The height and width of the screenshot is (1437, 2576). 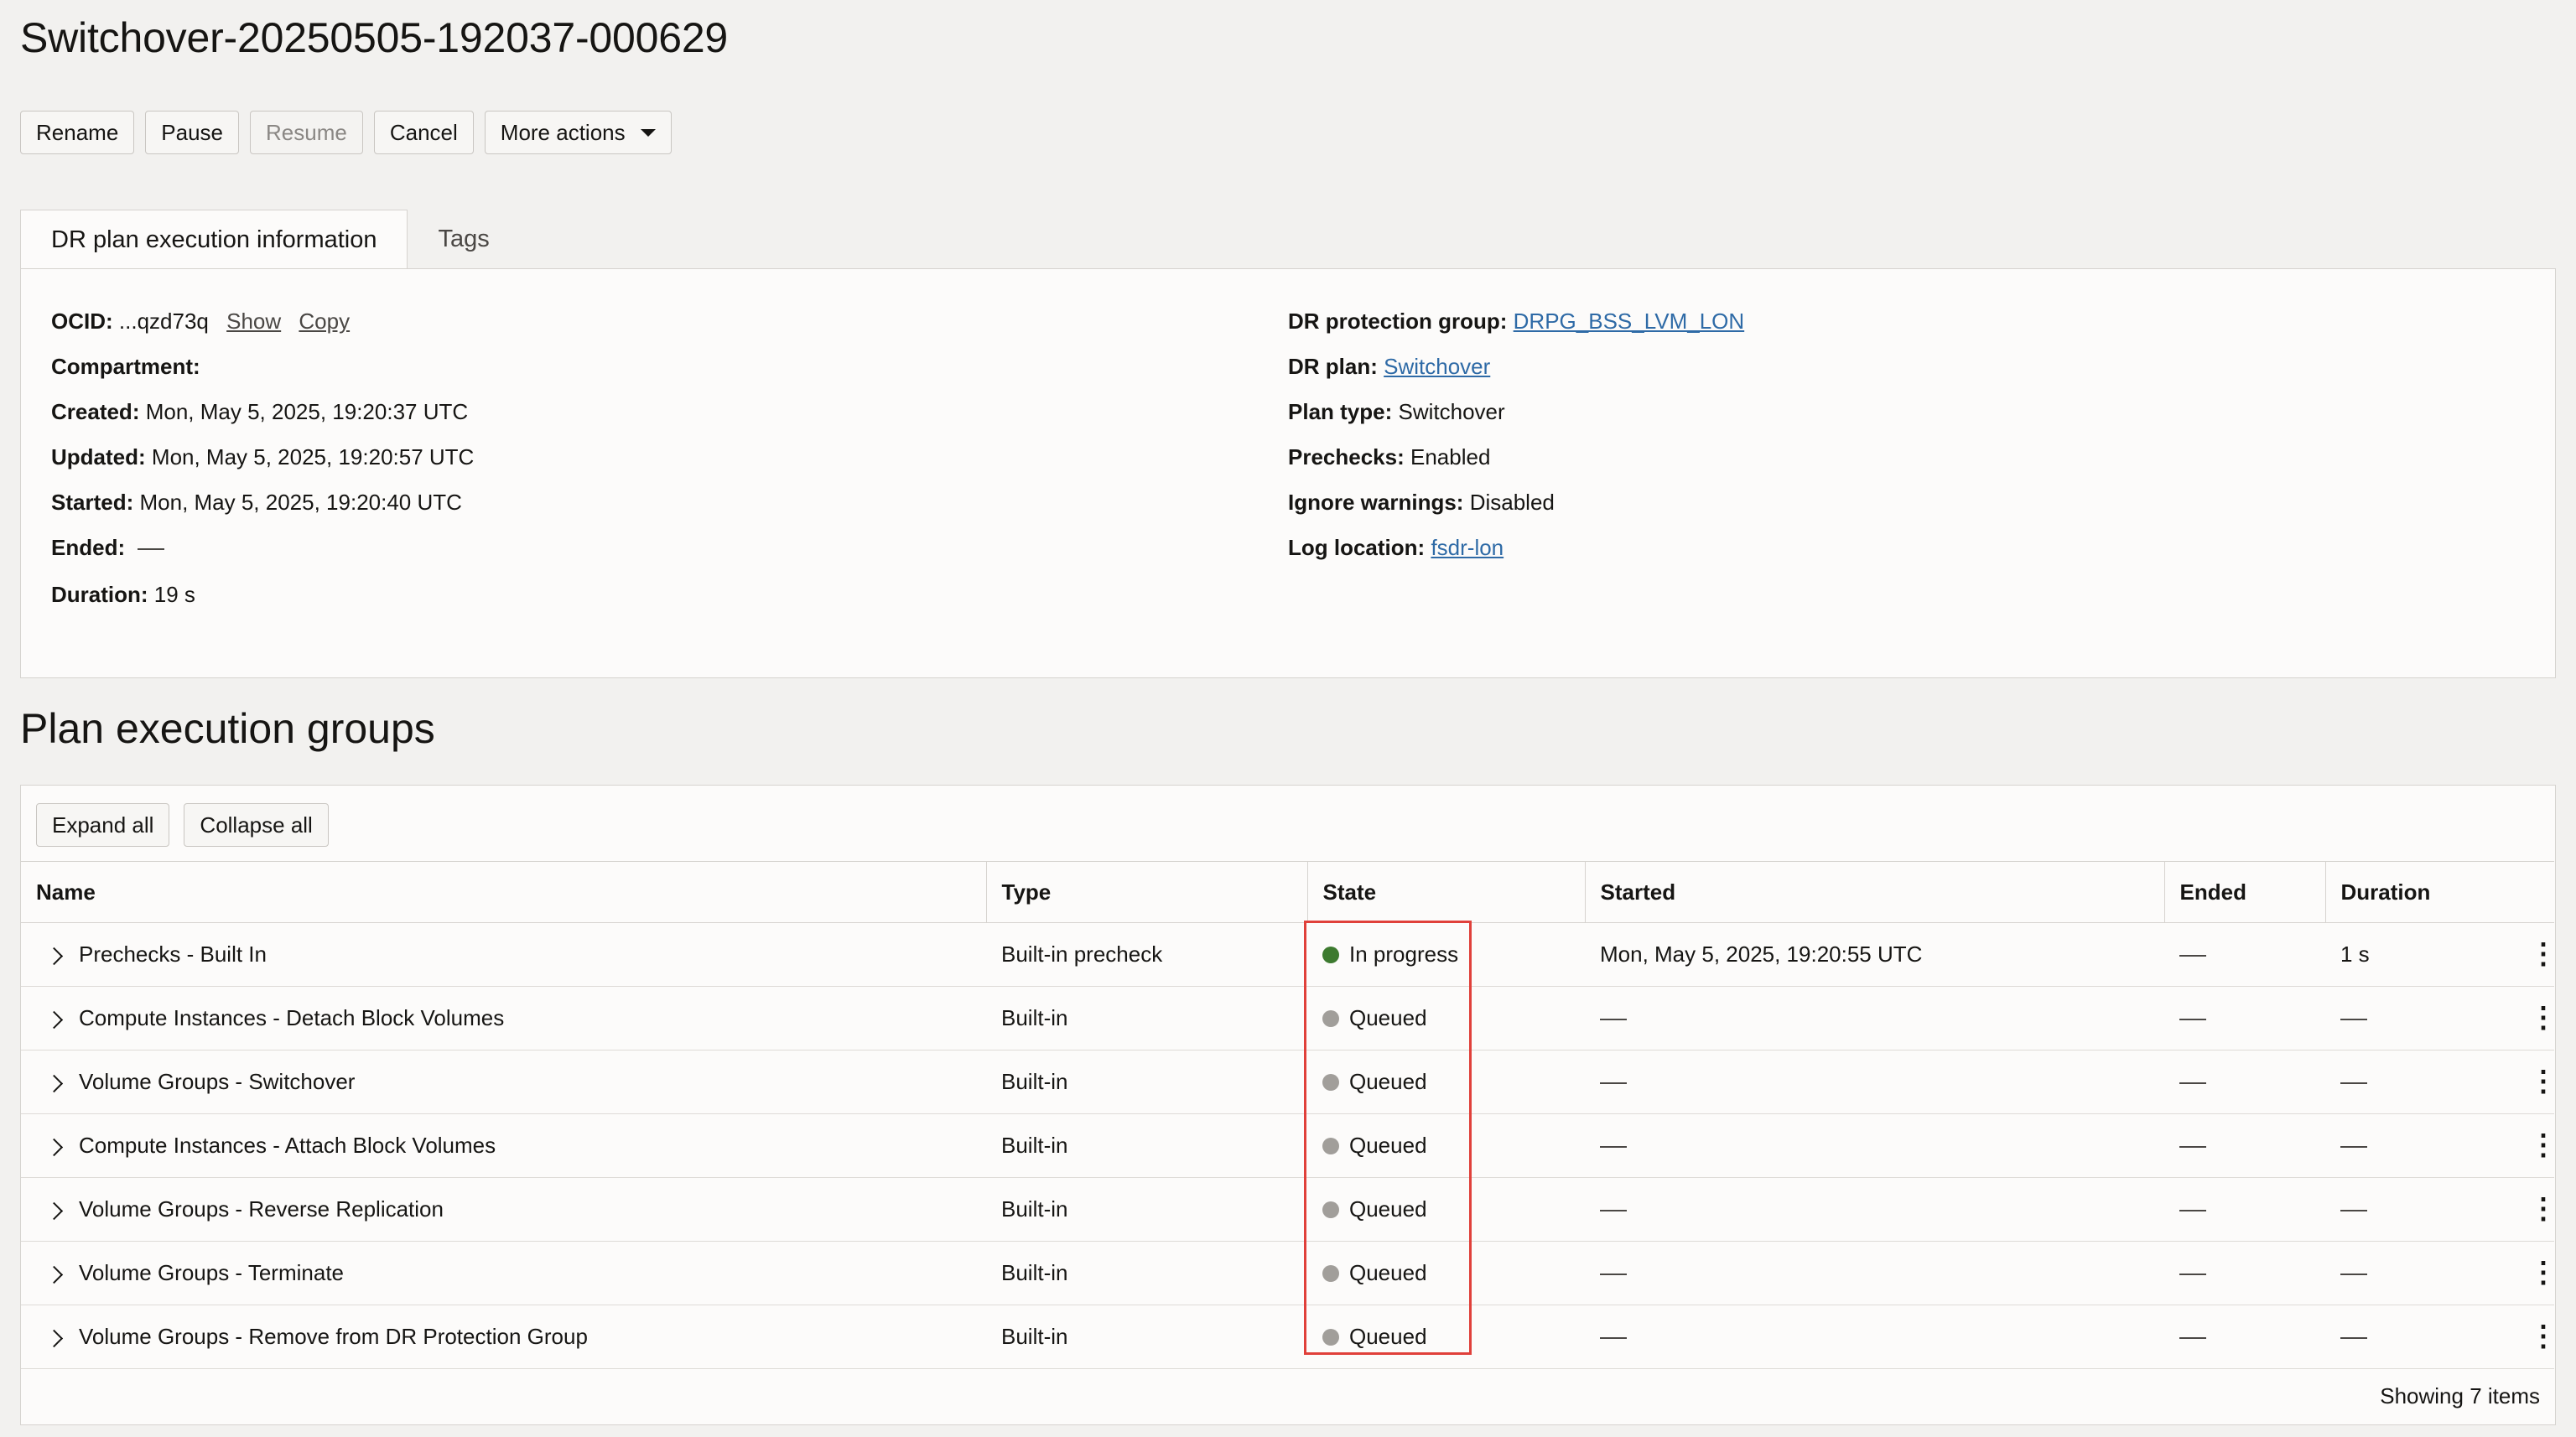 I want to click on column-header: Ended, so click(x=2244, y=892).